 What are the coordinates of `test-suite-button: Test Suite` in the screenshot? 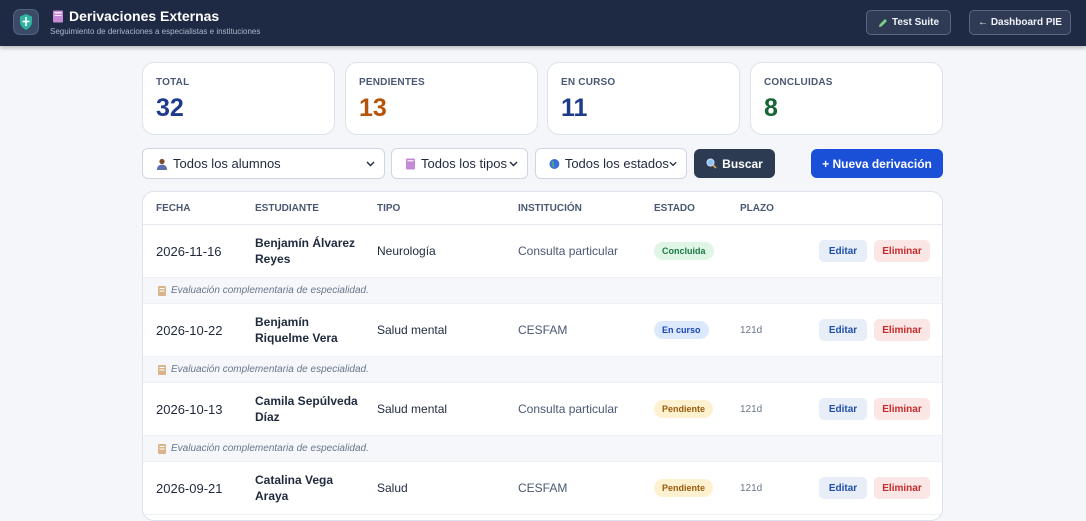 It's located at (908, 22).